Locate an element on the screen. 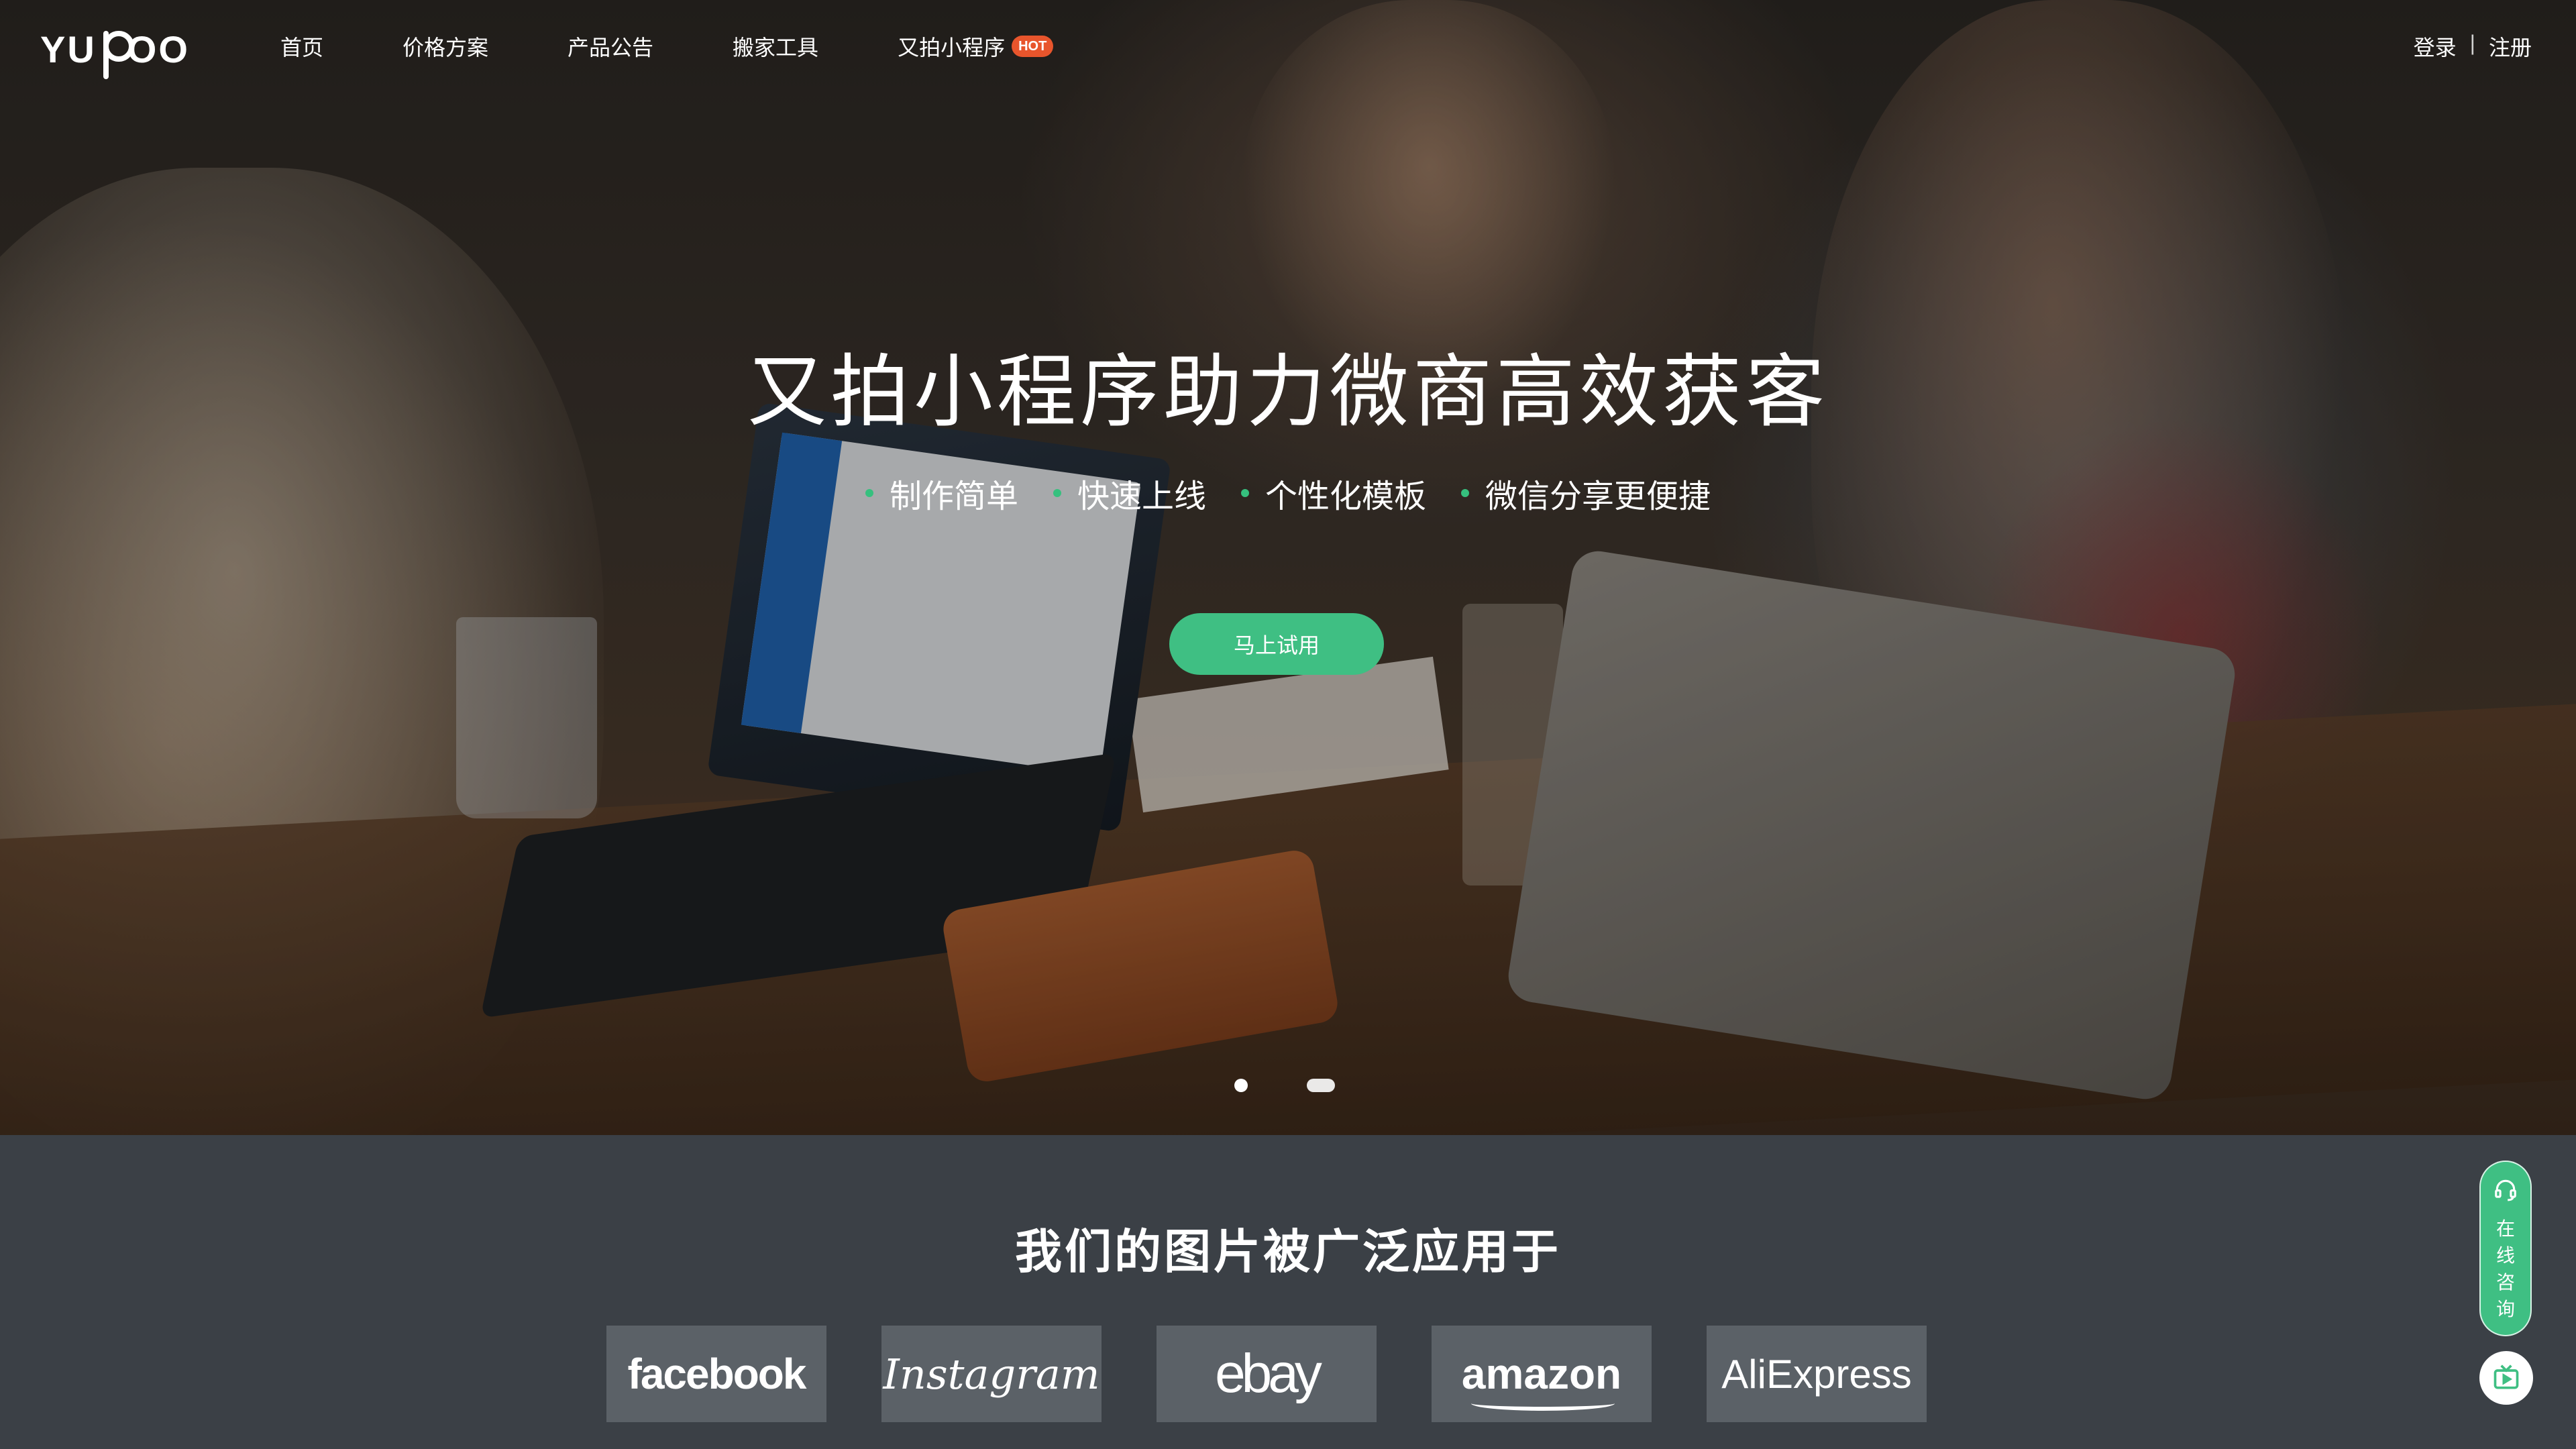  instagram-logo-text: Instagram is located at coordinates (991, 1374).